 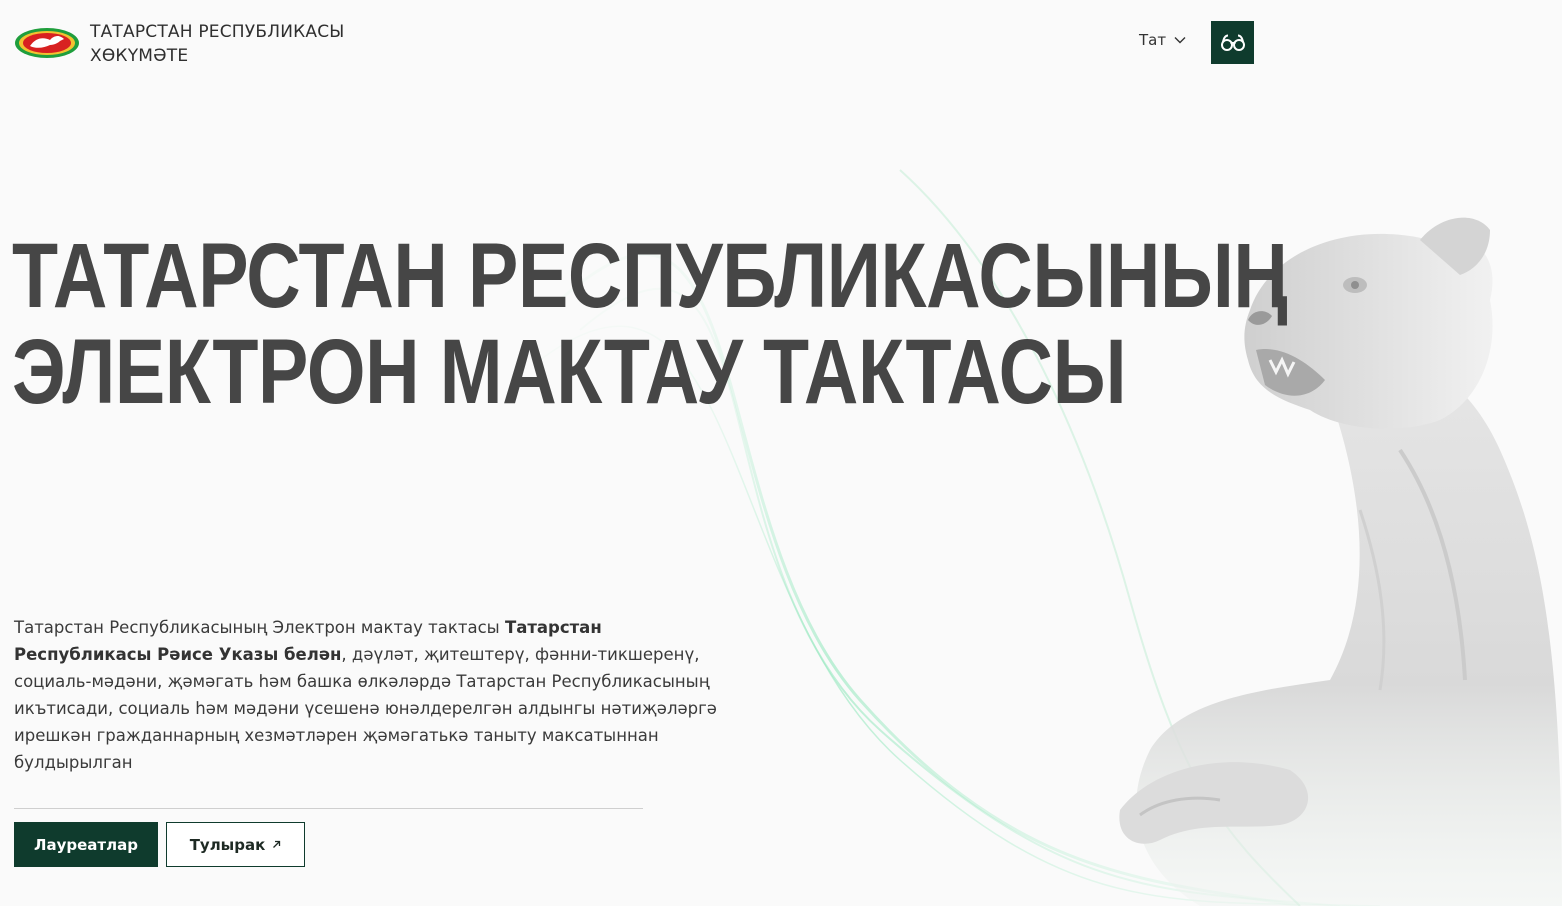 I want to click on language-selector: Тат, so click(x=1162, y=40).